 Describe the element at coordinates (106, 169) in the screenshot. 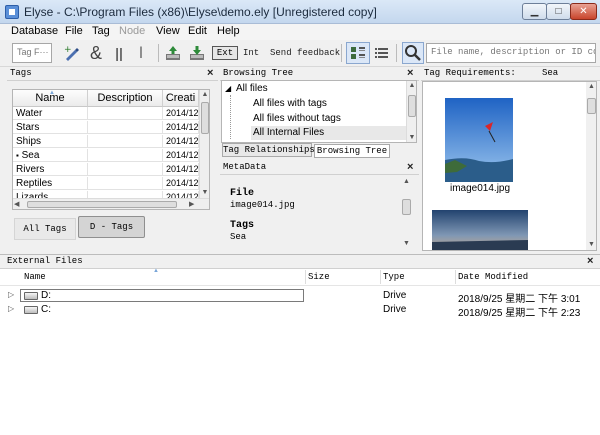

I see `table-row: Rivers 2014/12.` at that location.